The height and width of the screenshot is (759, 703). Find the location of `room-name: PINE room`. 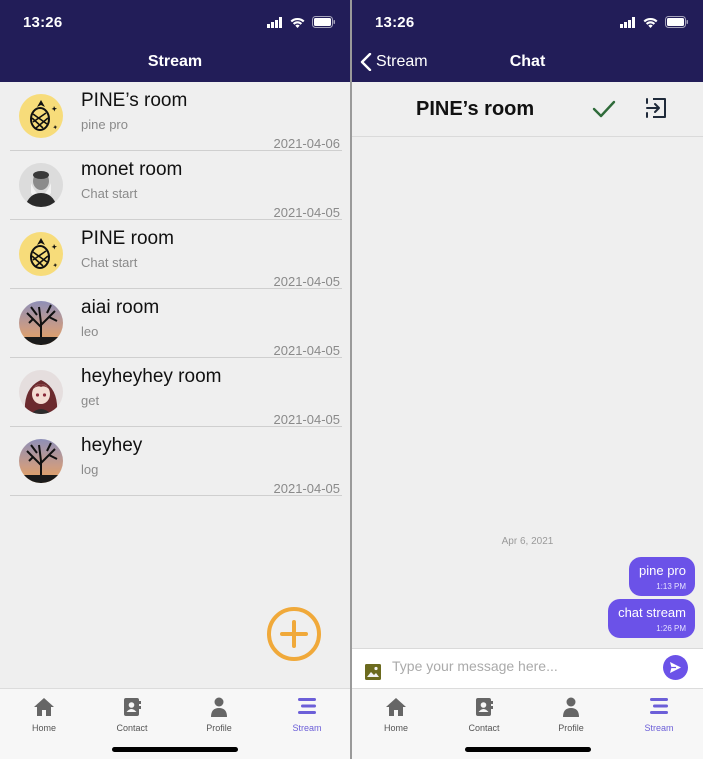

room-name: PINE room is located at coordinates (127, 238).